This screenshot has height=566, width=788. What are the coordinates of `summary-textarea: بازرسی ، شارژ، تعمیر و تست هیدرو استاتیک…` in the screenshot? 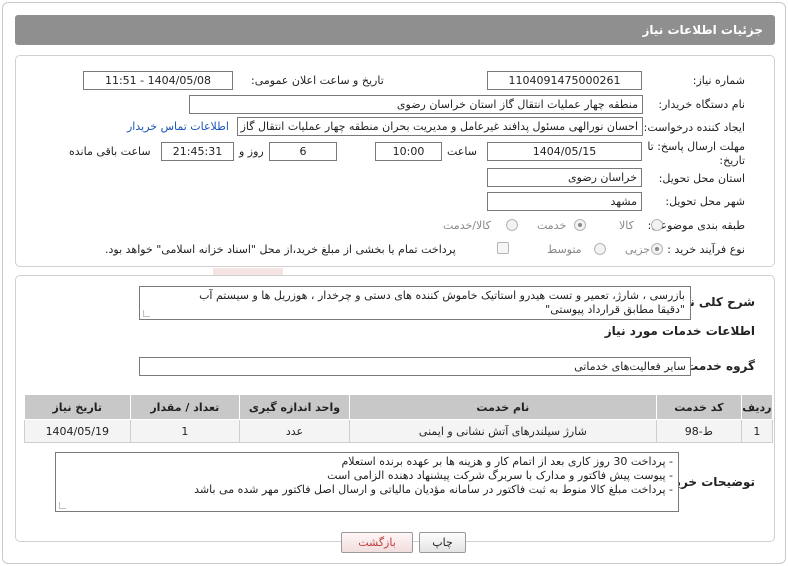 It's located at (415, 303).